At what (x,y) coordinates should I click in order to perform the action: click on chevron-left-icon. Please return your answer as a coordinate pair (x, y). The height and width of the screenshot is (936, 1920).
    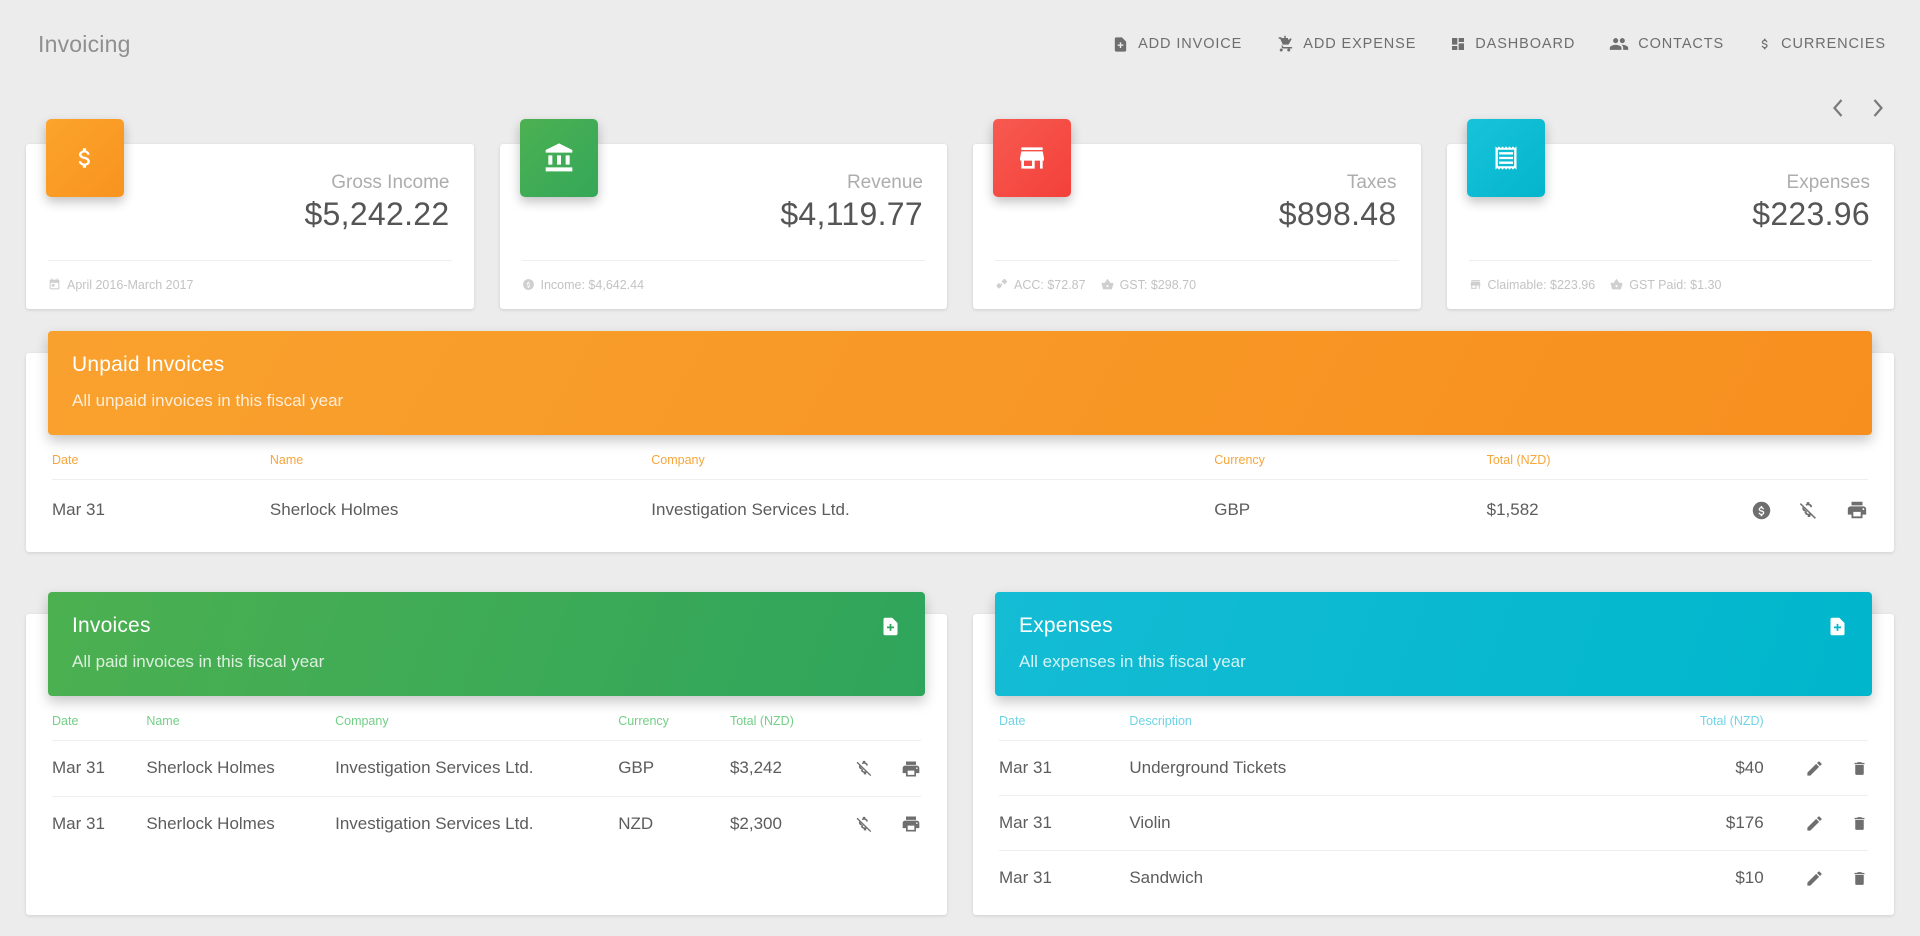
    Looking at the image, I should click on (1838, 108).